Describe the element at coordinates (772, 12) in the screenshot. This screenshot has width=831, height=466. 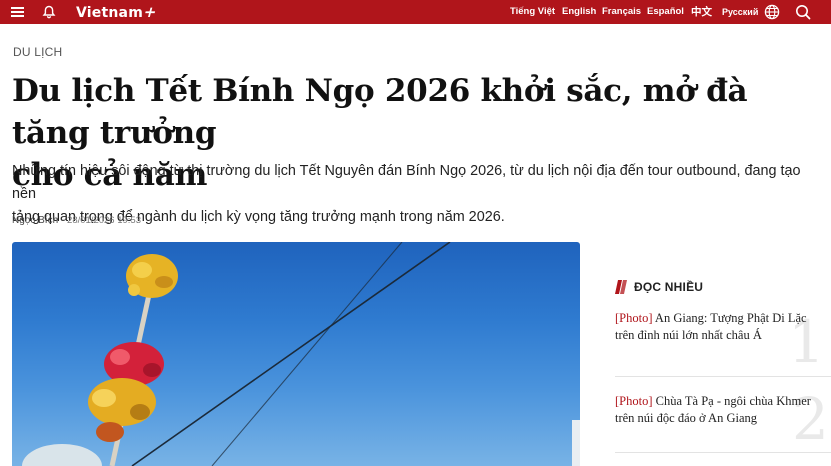
I see `globe-icon` at that location.